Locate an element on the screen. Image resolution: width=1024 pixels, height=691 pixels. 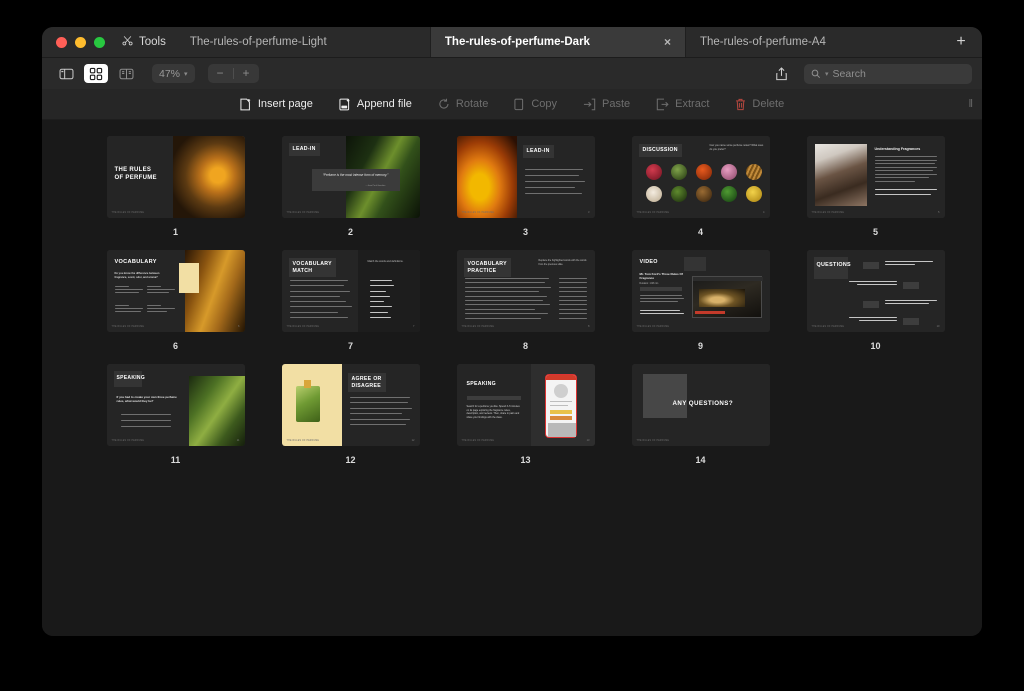
video-title: Mr. Tom Ford’s Three Rules Of Fragrance is located at coordinates (661, 276).